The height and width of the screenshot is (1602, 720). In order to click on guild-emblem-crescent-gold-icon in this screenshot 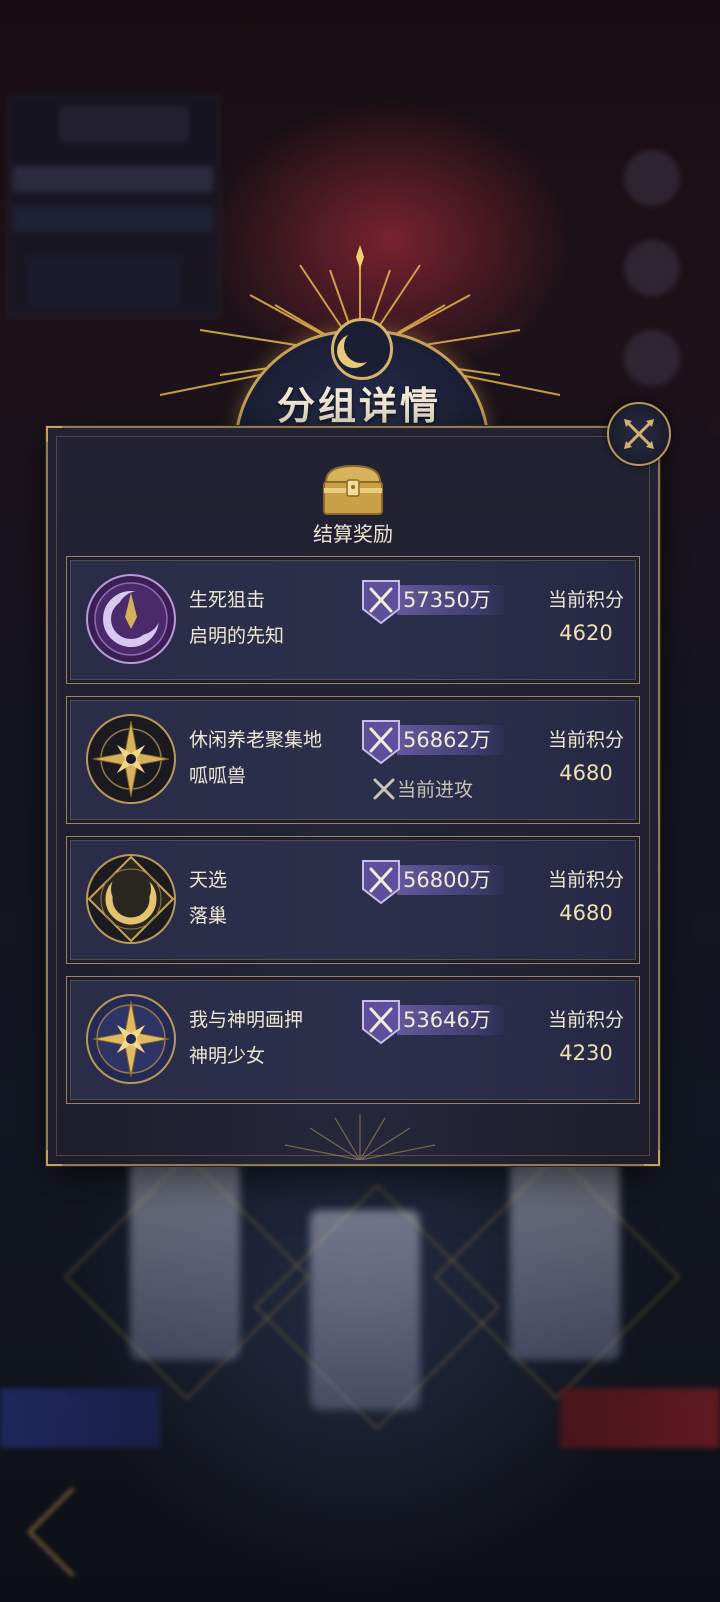, I will do `click(131, 899)`.